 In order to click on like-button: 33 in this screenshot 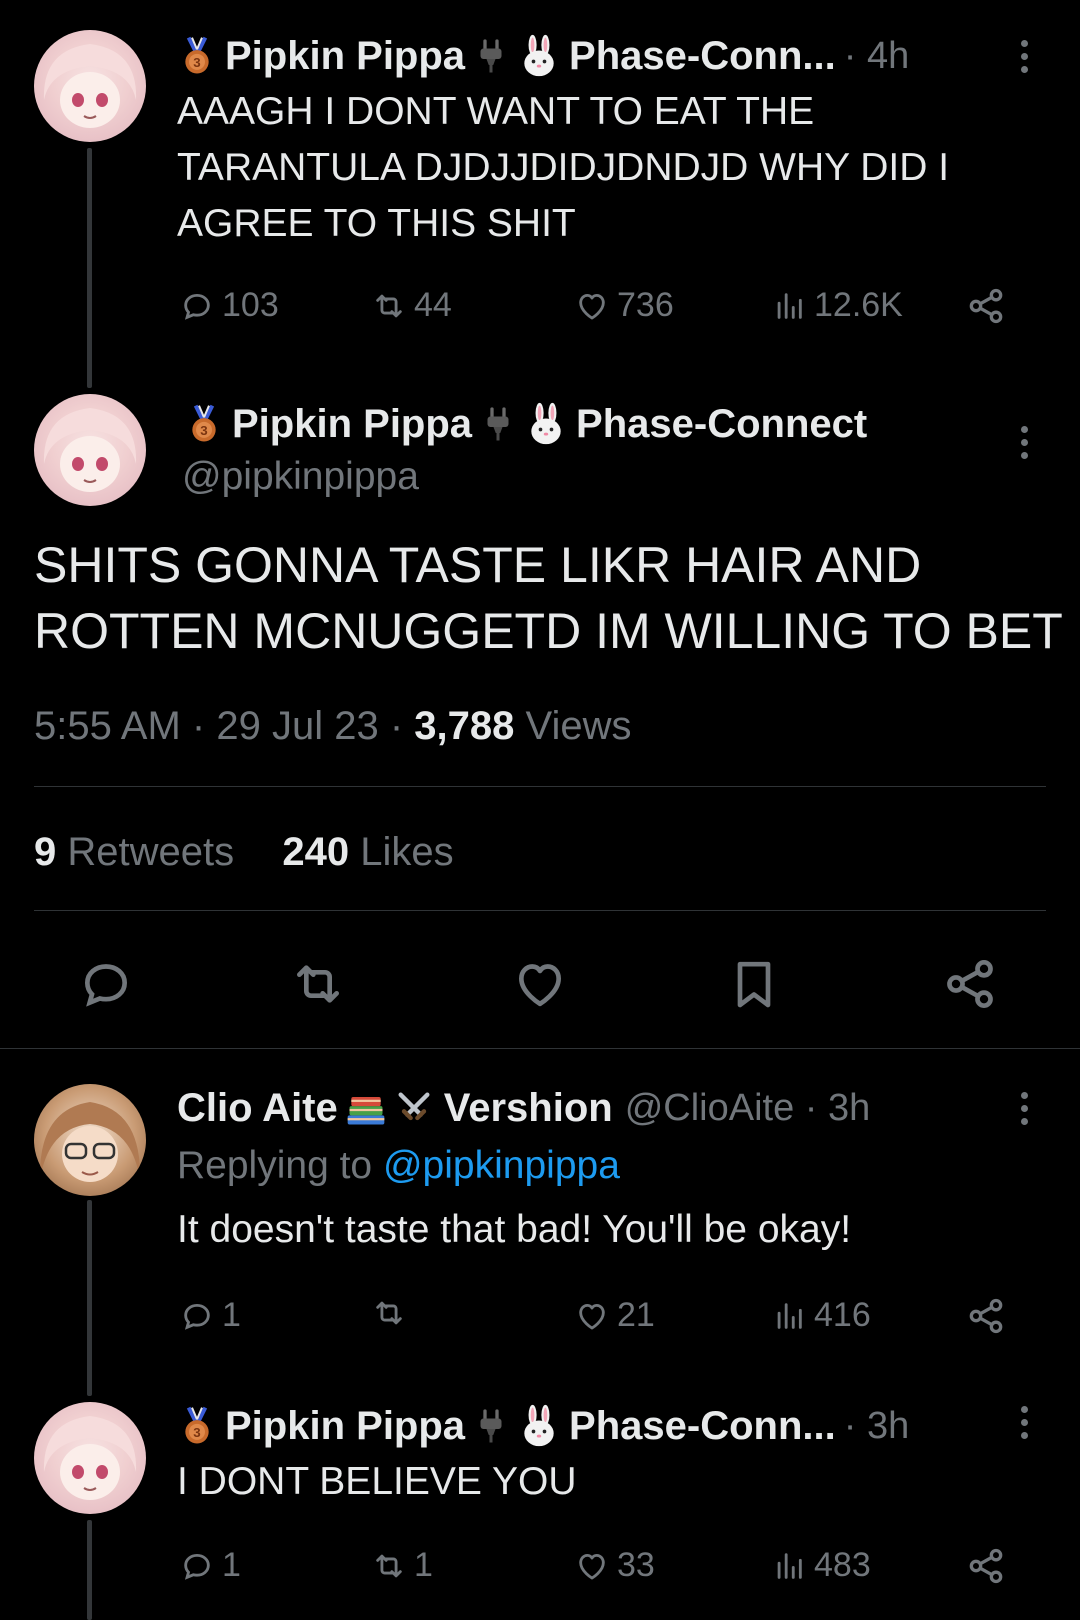, I will do `click(615, 1565)`.